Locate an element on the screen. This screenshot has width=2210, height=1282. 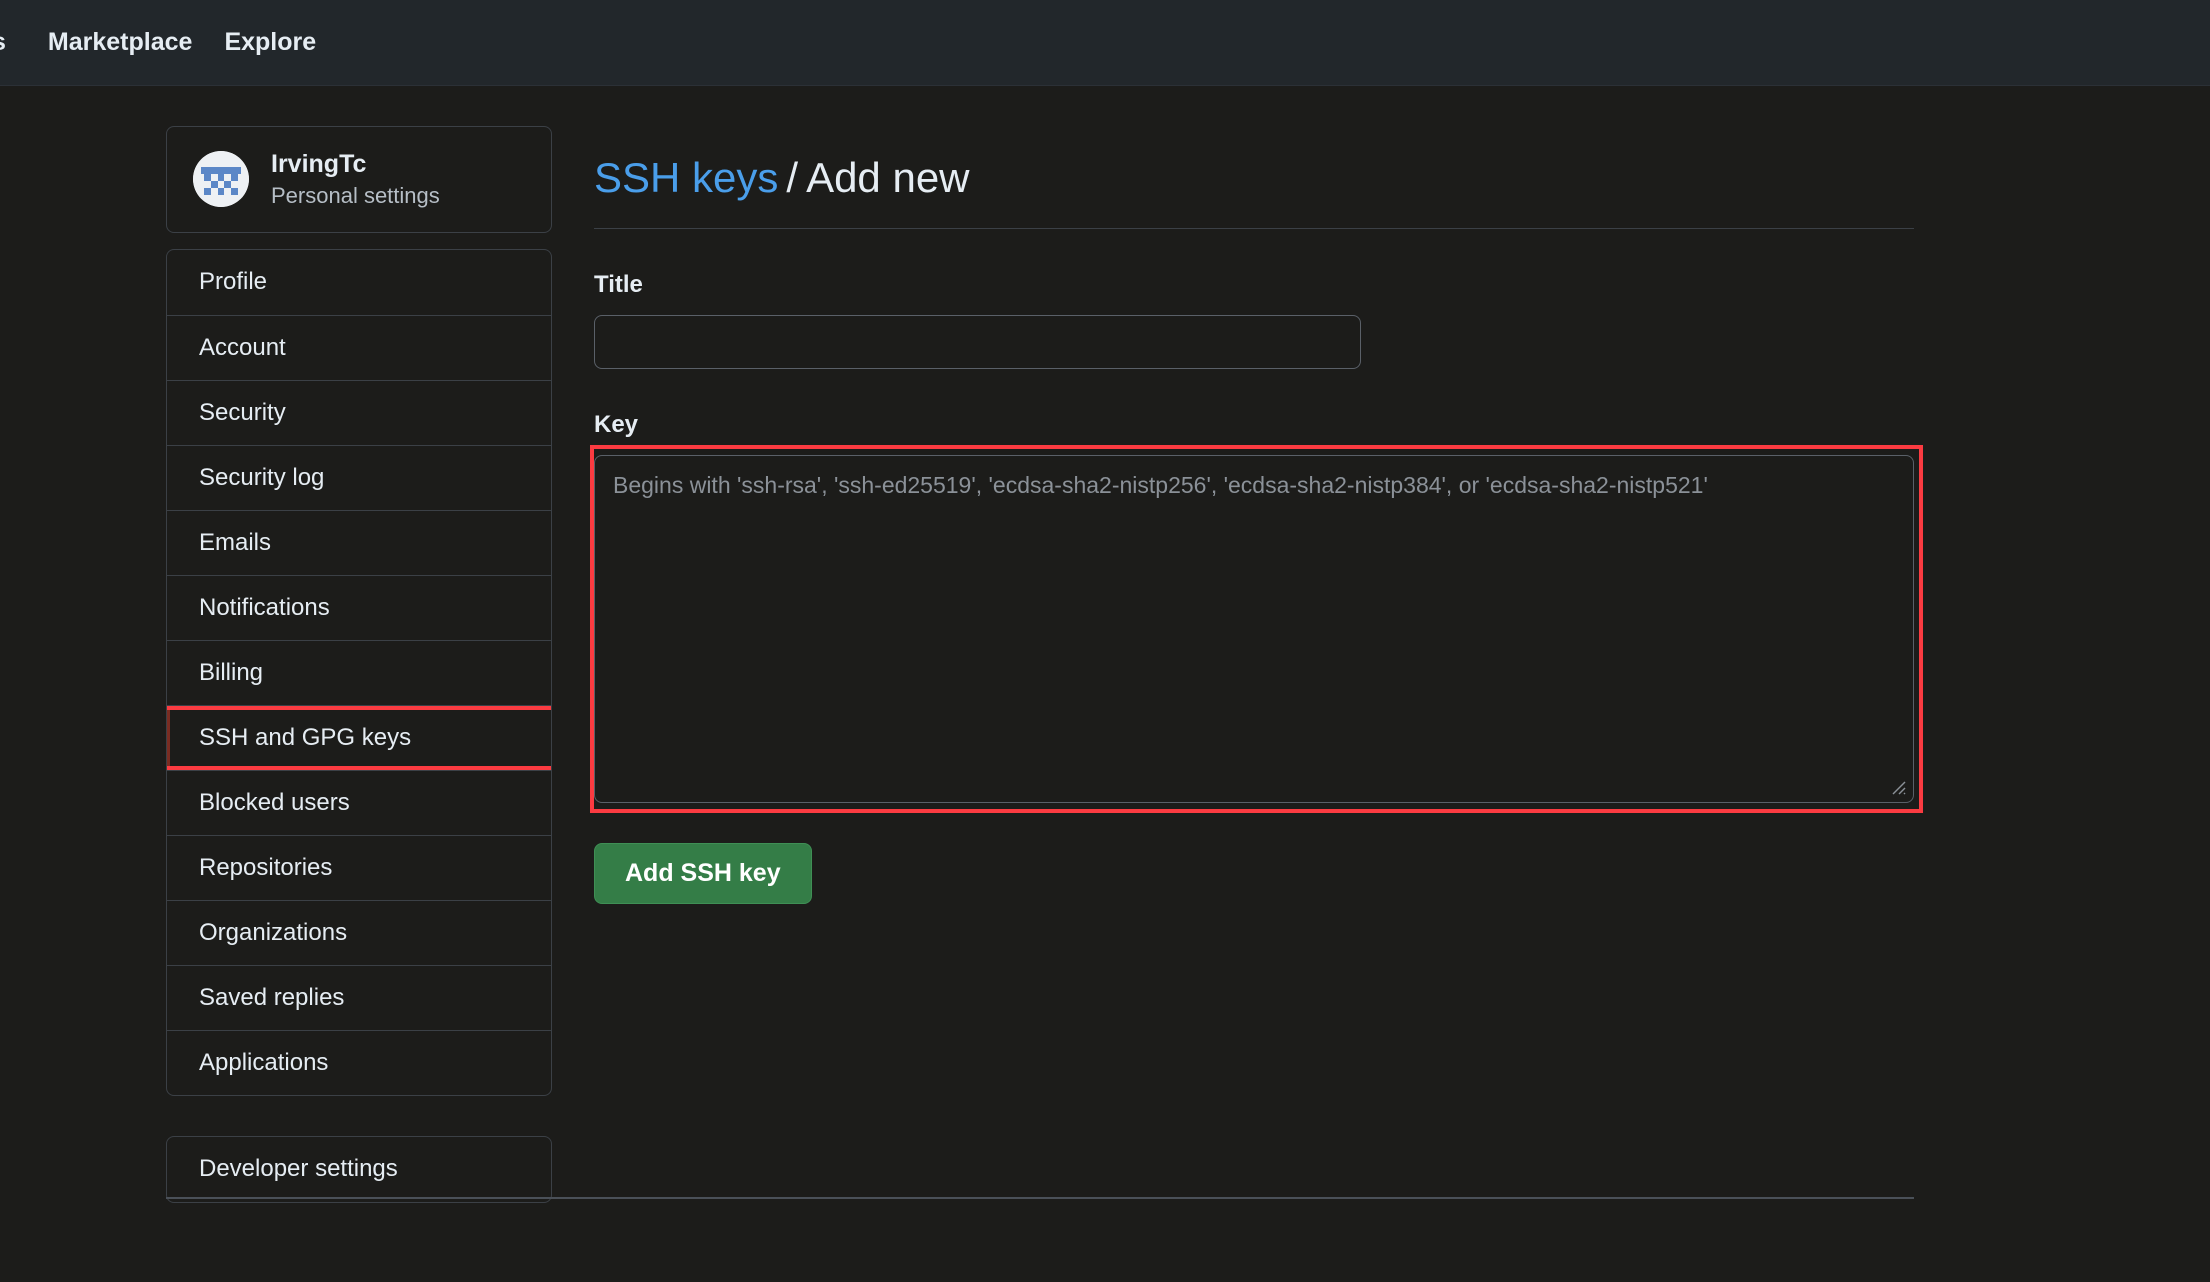
sidebar-item-blocked-users: Blocked users is located at coordinates (359, 802).